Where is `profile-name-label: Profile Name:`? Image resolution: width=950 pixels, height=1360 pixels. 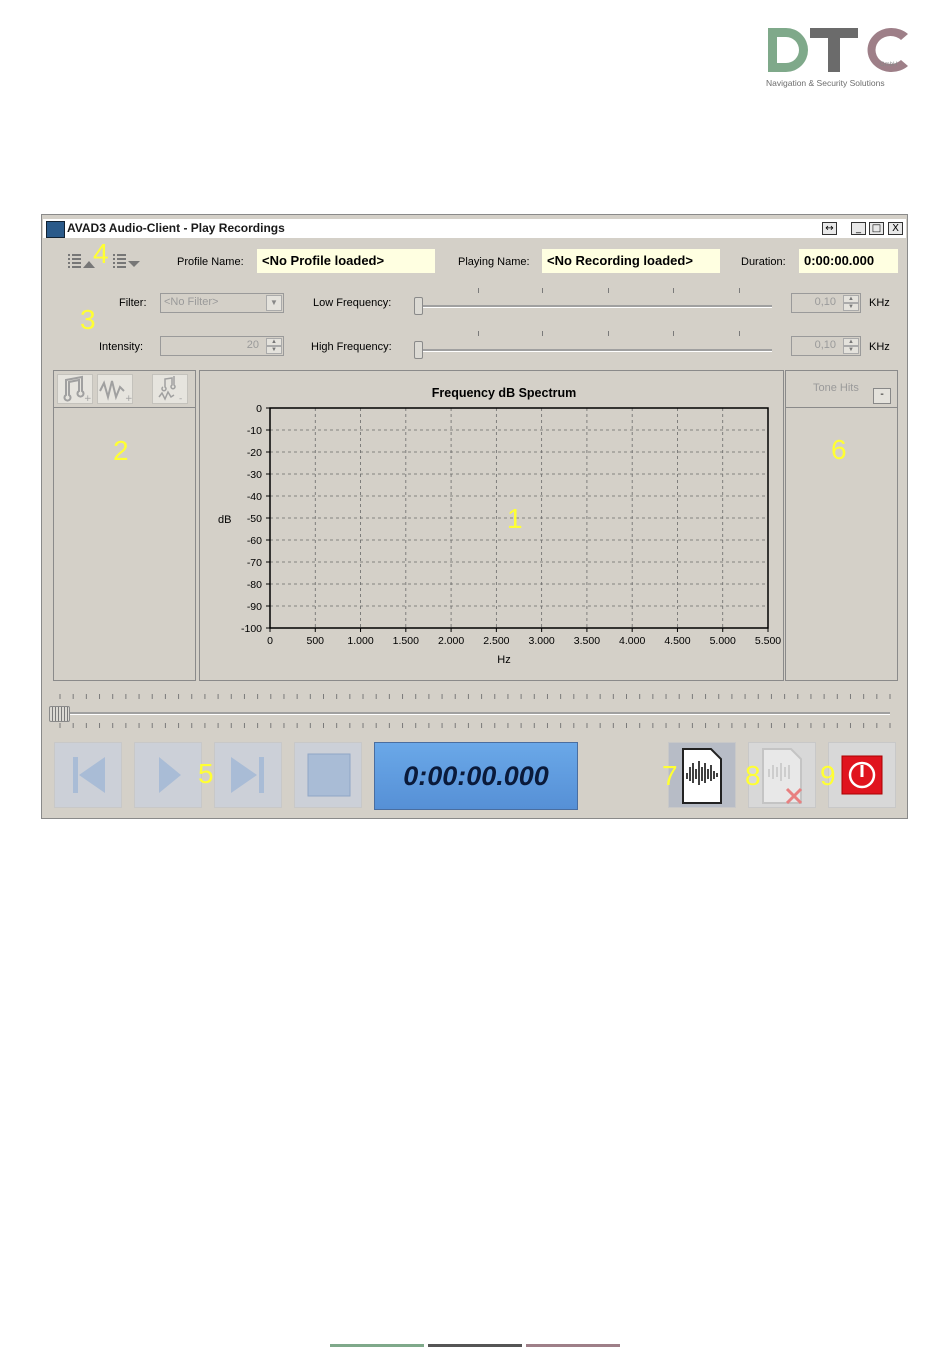
profile-name-label: Profile Name: is located at coordinates (210, 262).